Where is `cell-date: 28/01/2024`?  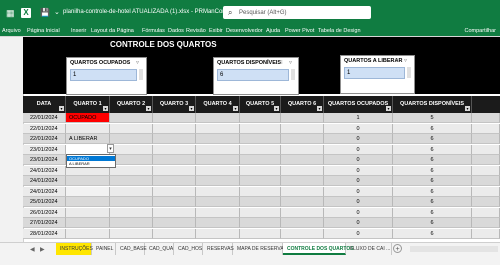
cell-date: 28/01/2024 is located at coordinates (44, 233).